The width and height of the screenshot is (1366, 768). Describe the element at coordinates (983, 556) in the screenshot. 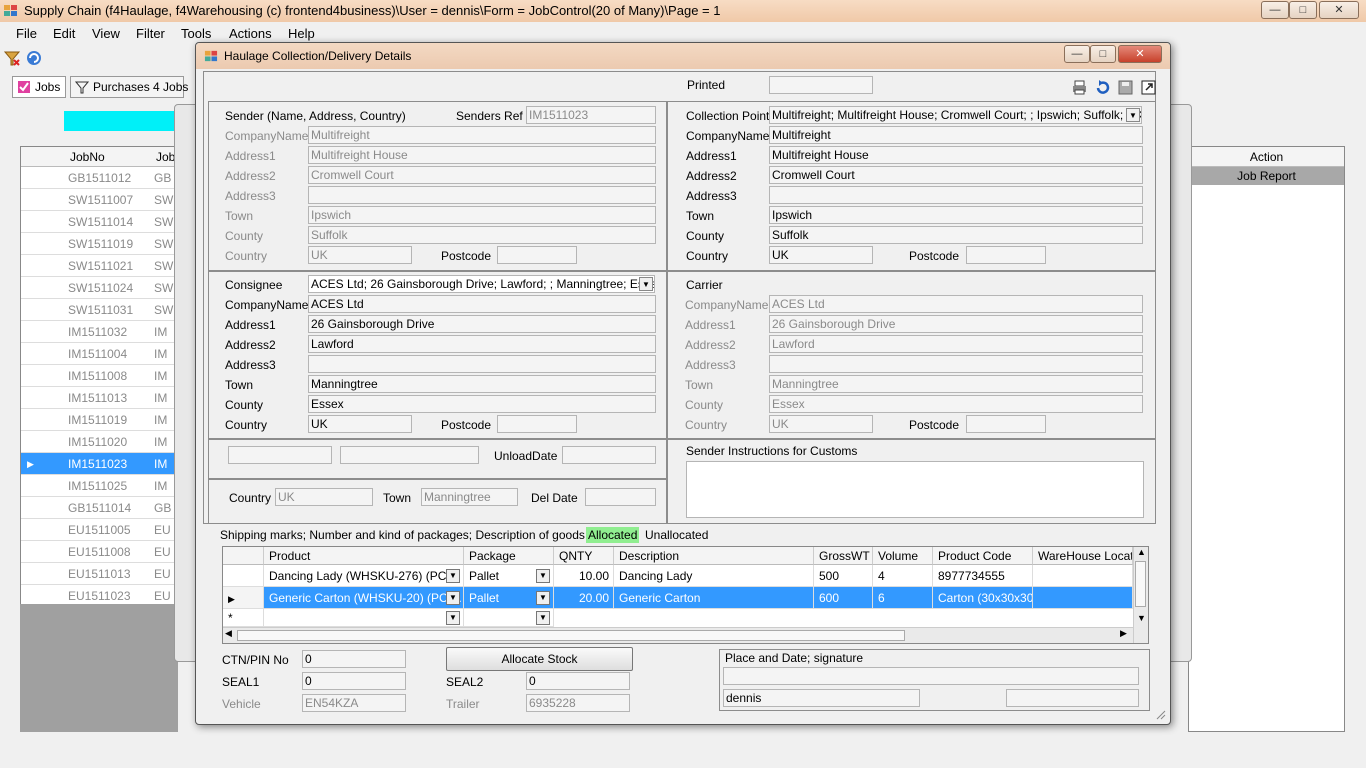

I see `product-column-header: Product Code` at that location.